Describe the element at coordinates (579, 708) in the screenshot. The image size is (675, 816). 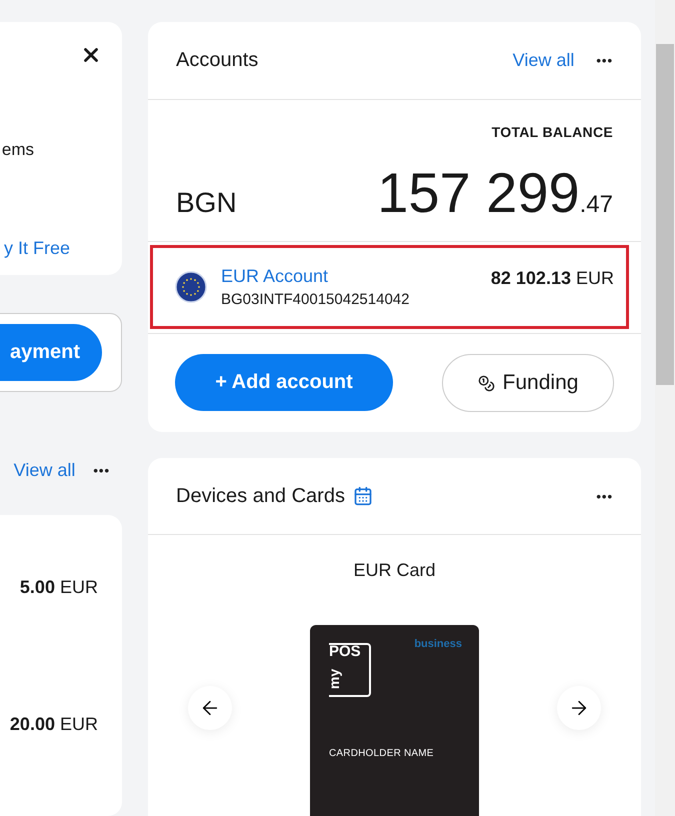
I see `next-button` at that location.